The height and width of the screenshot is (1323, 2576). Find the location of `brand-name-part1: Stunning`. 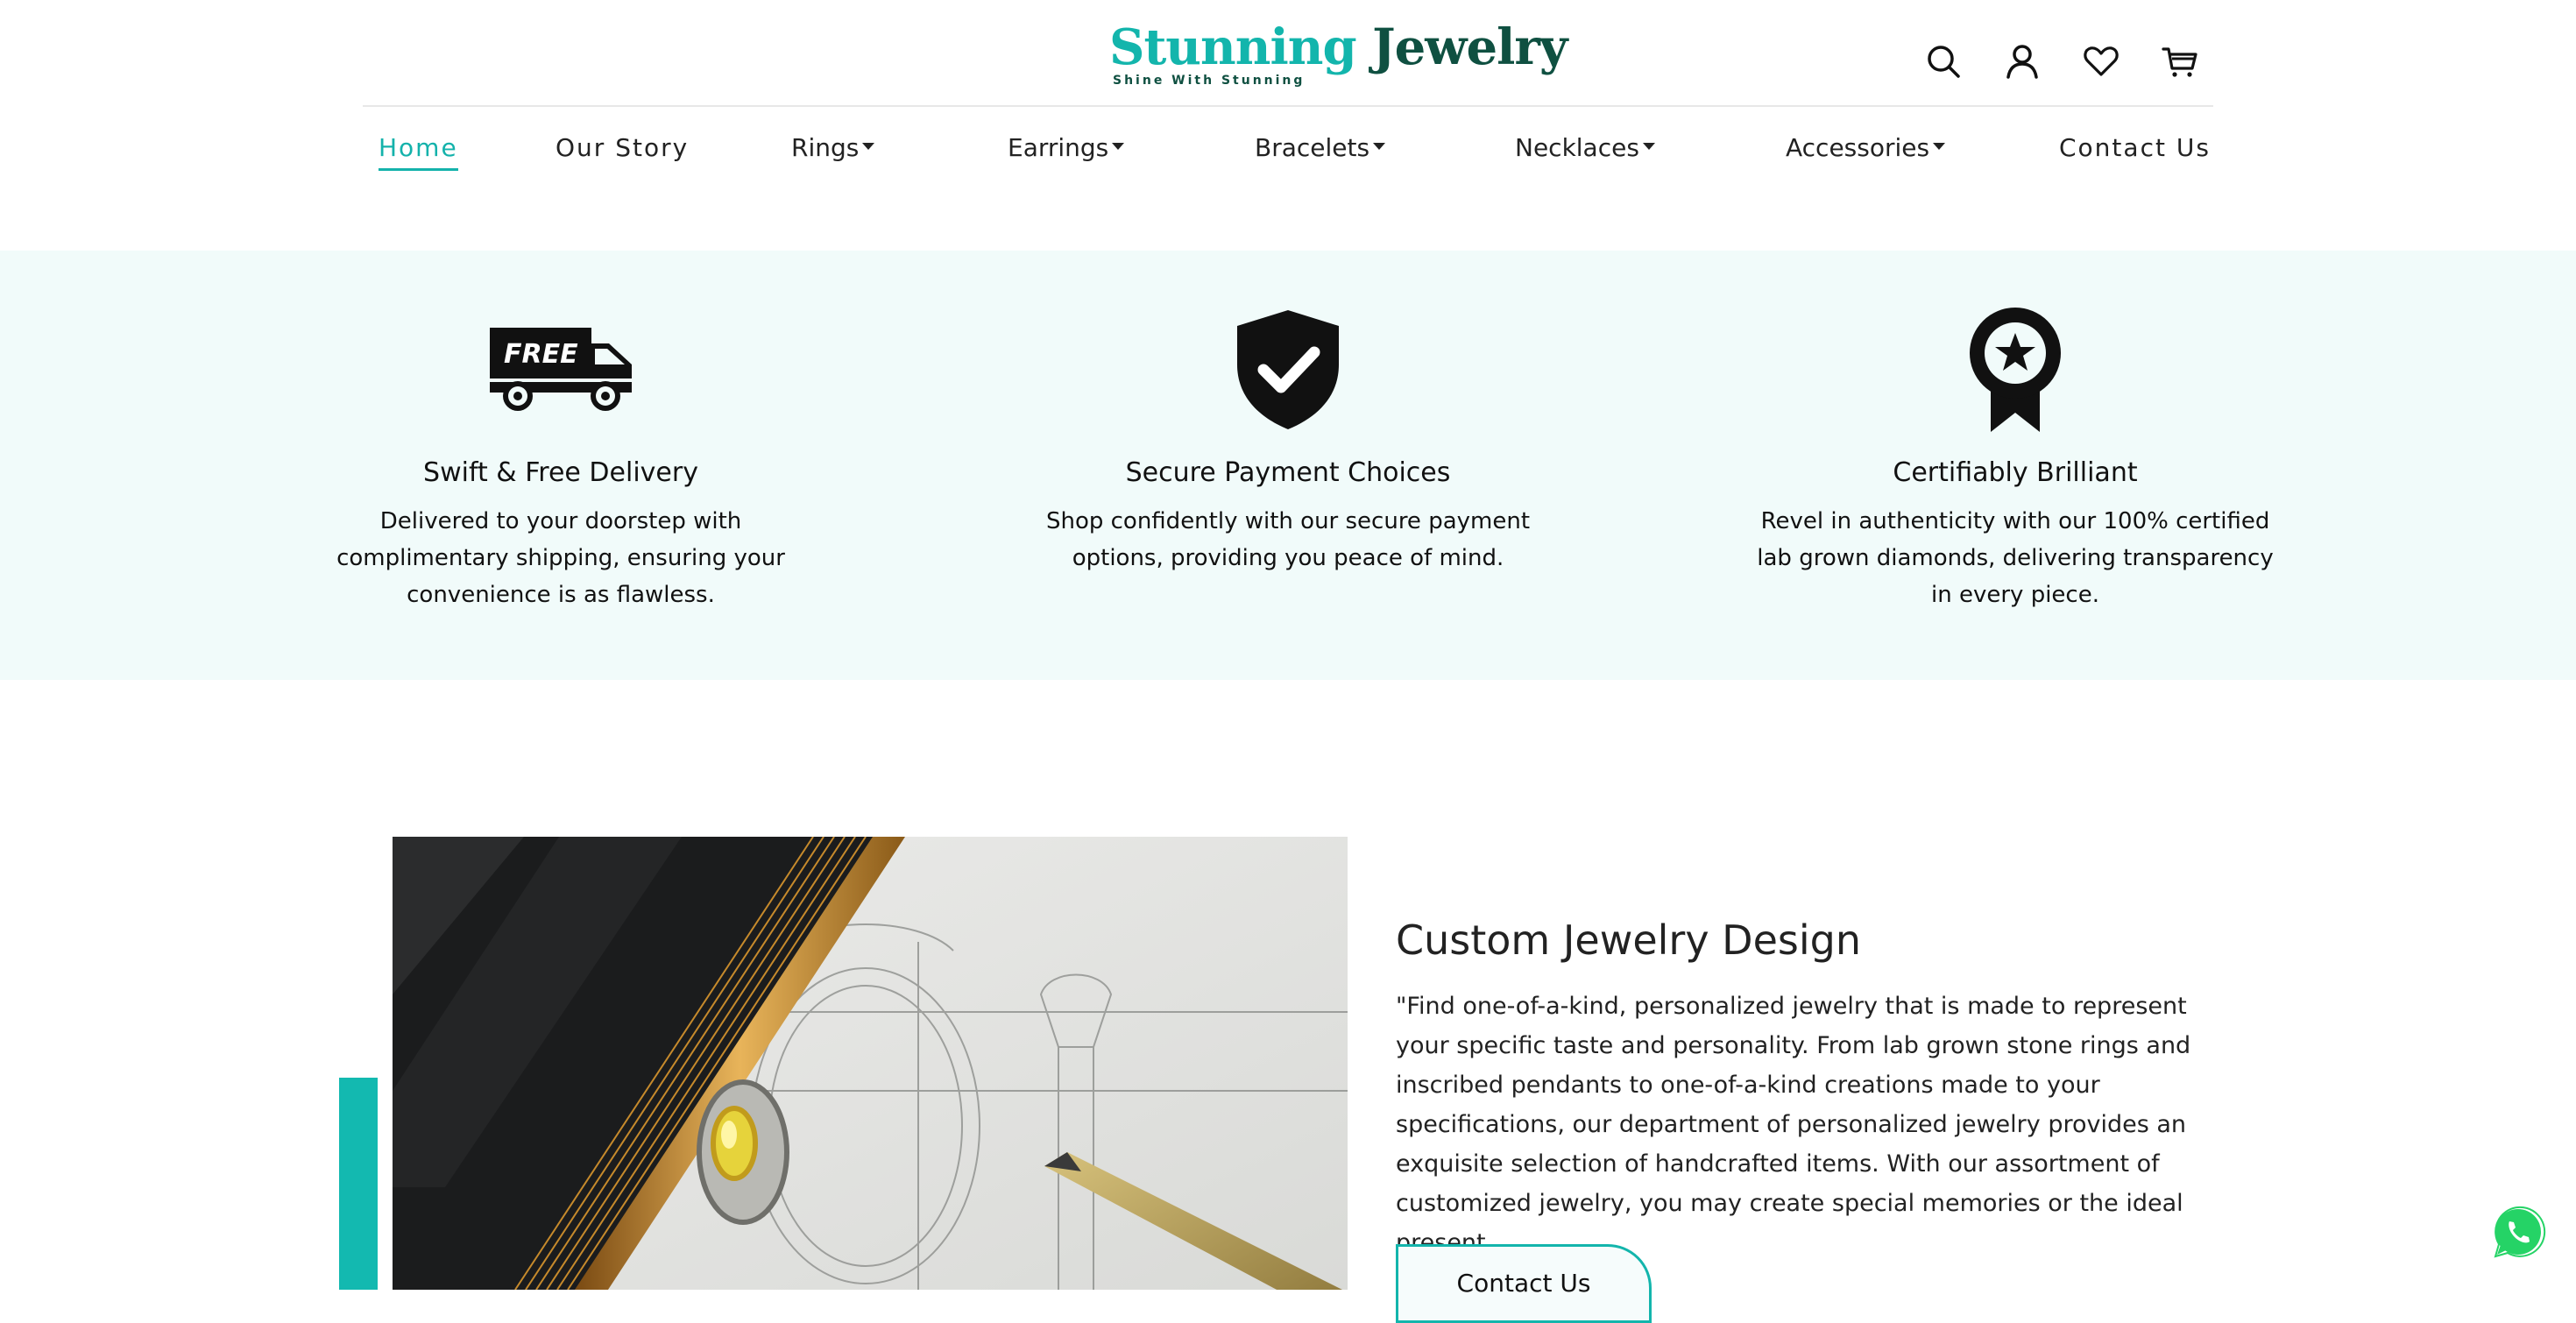

brand-name-part1: Stunning is located at coordinates (1233, 47).